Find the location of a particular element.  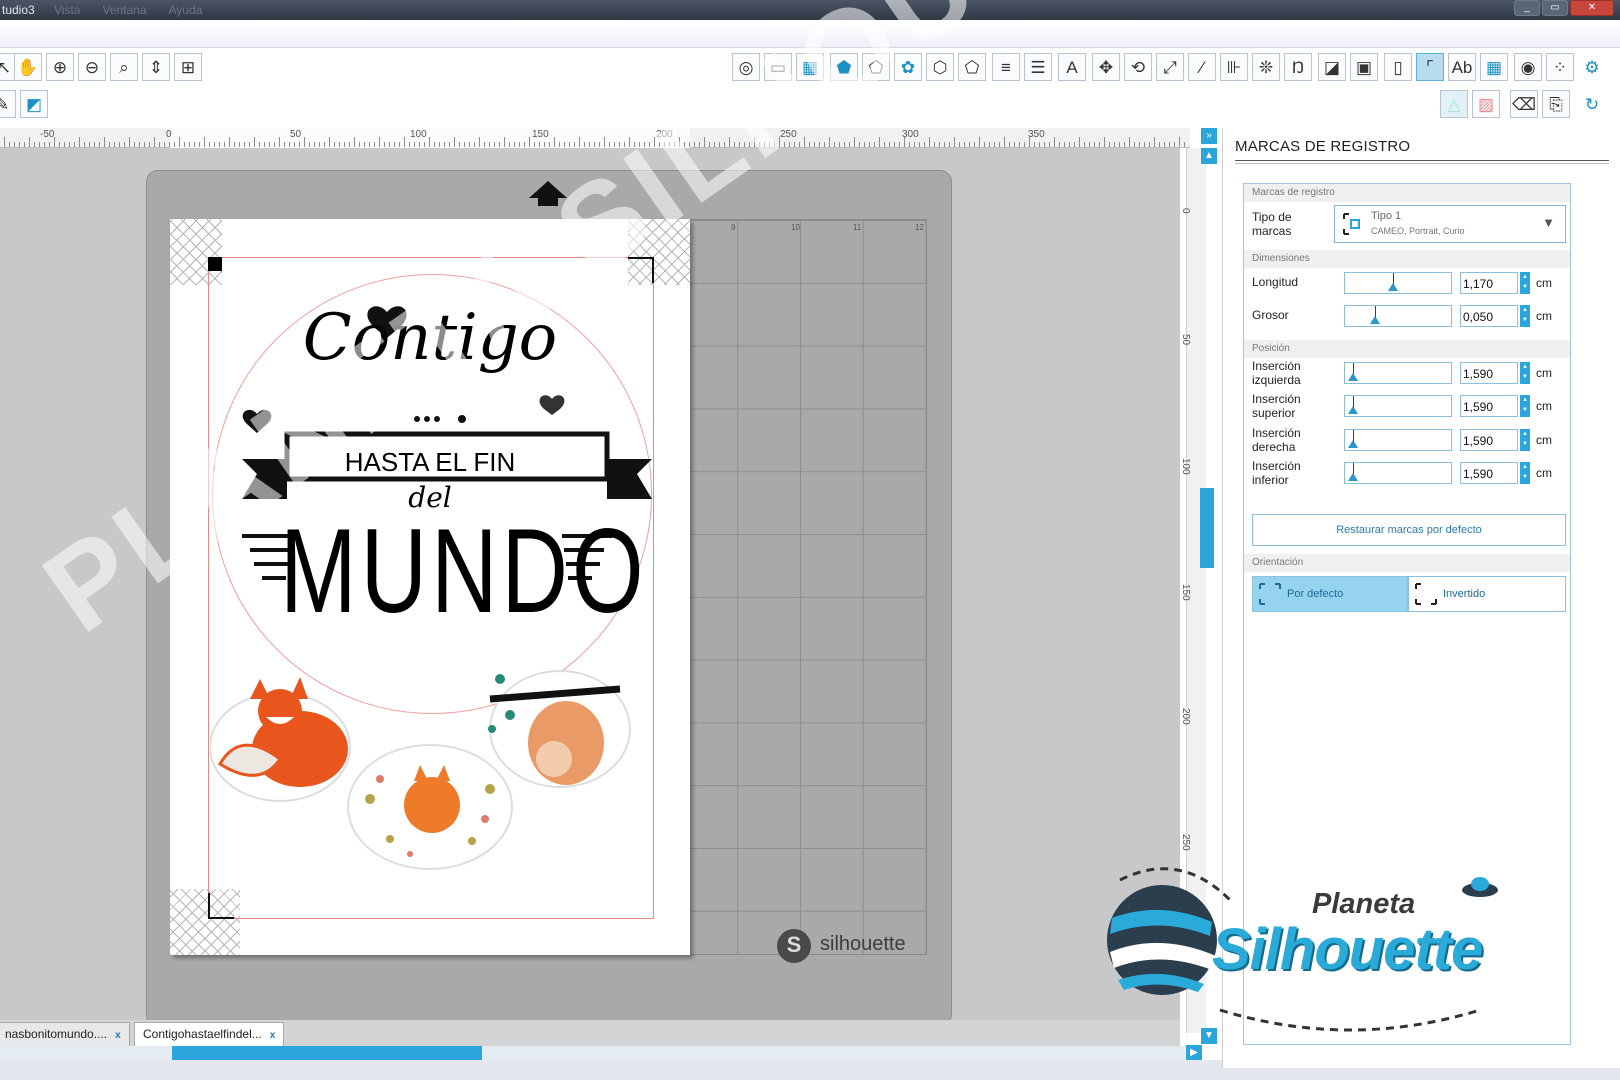

page-setup-icon: ▭ is located at coordinates (778, 67).